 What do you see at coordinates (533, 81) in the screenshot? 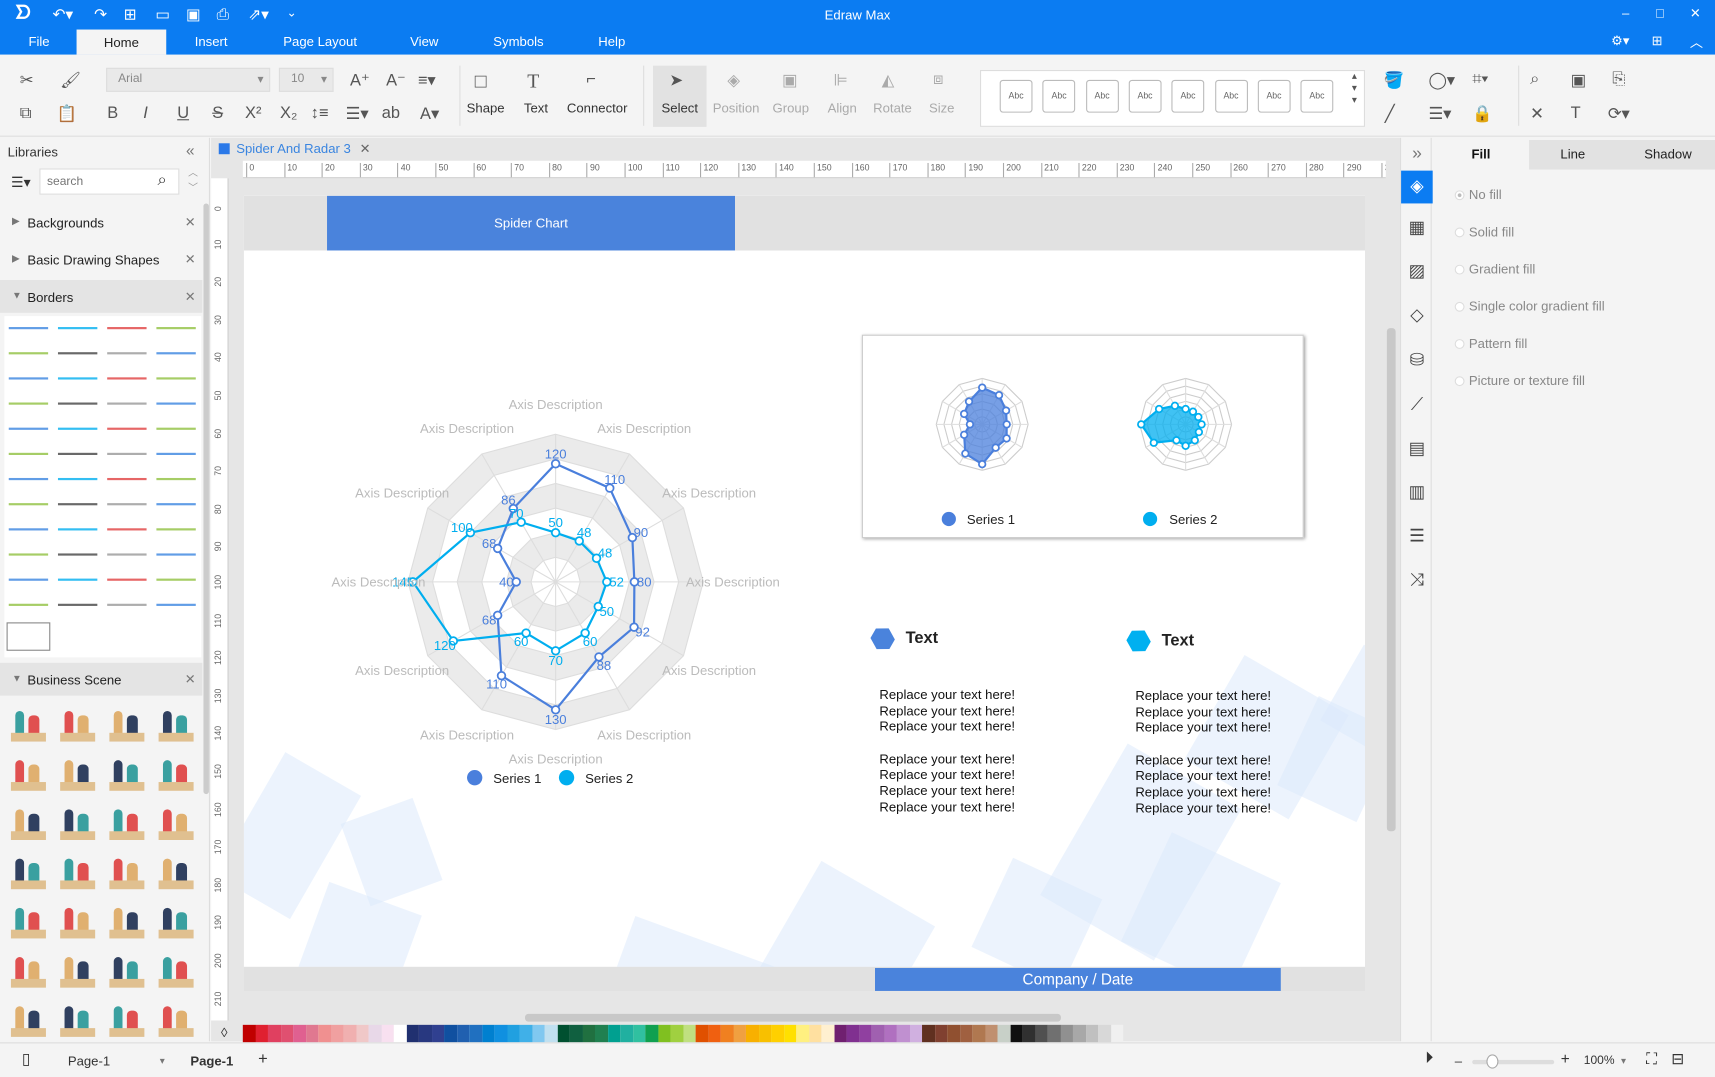
I see `text-icon: T` at bounding box center [533, 81].